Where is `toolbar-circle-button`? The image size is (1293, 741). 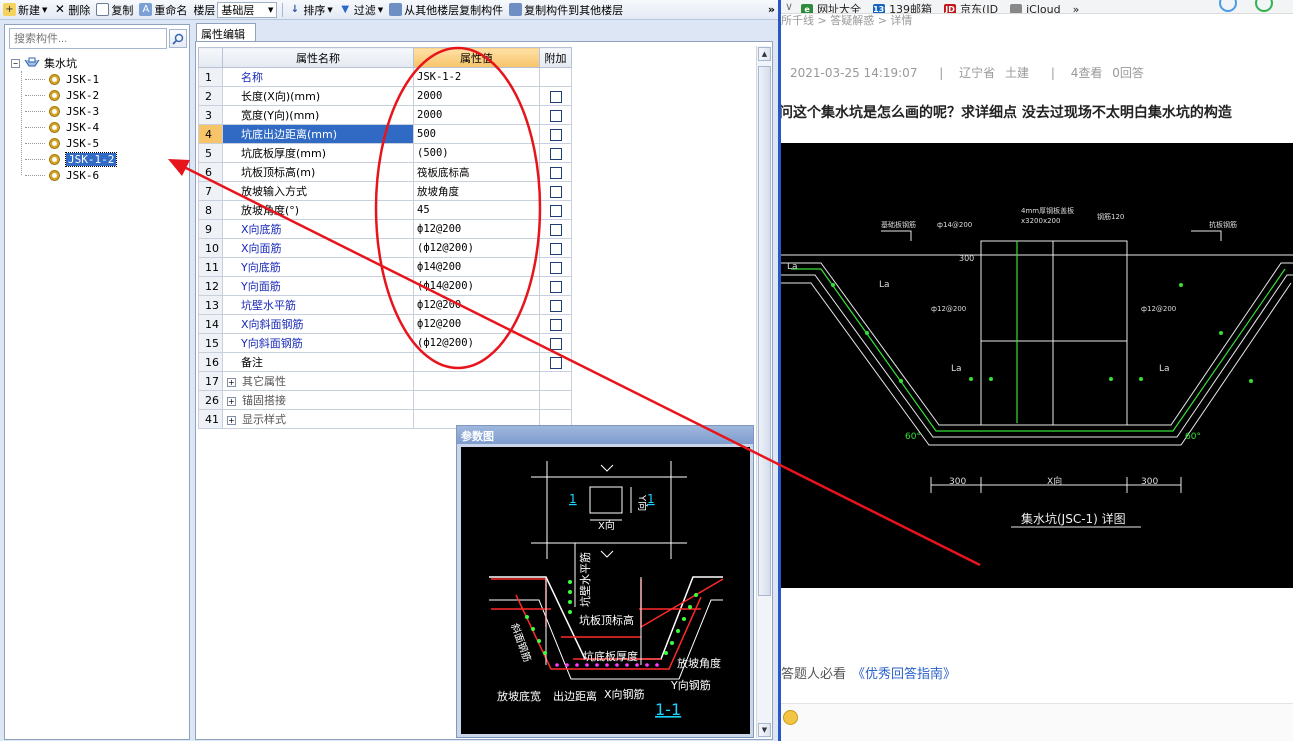 toolbar-circle-button is located at coordinates (1228, 6).